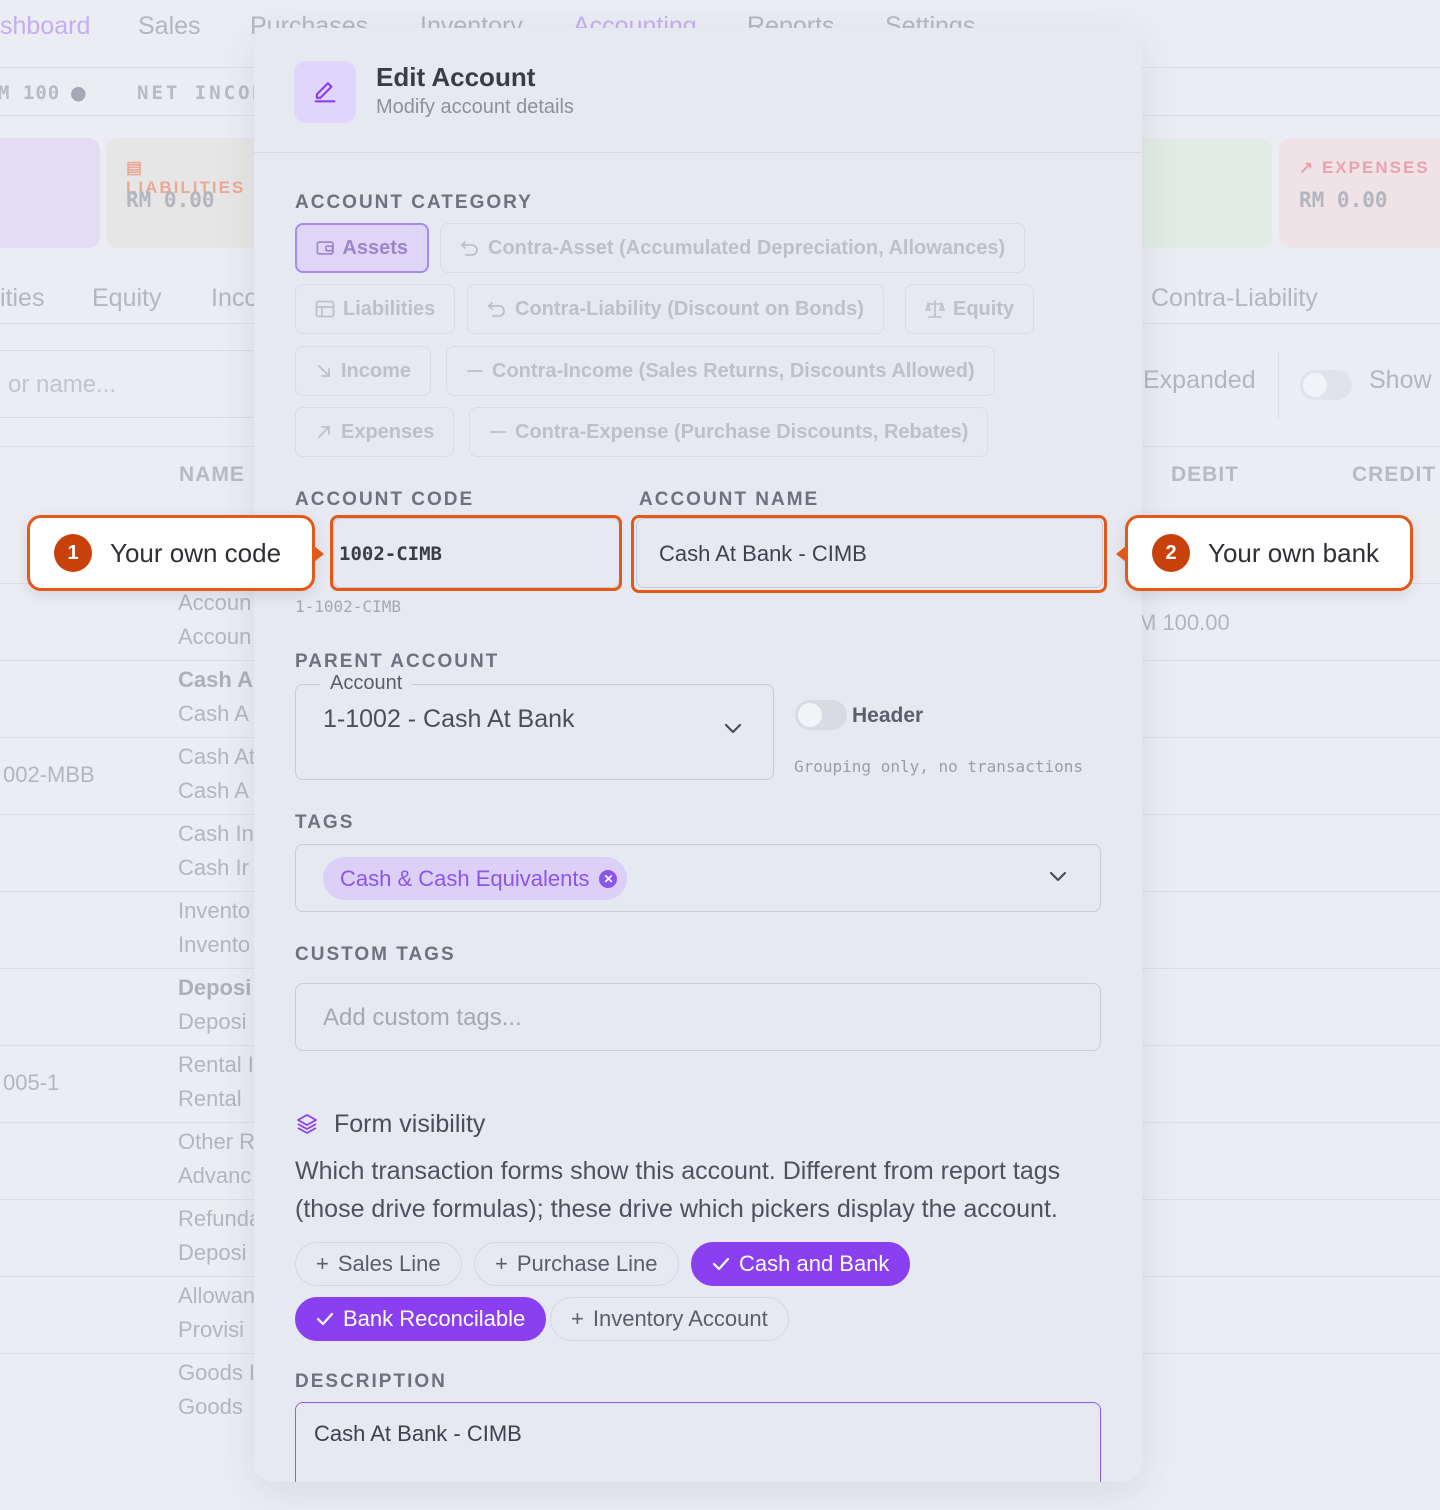 Image resolution: width=1440 pixels, height=1510 pixels. Describe the element at coordinates (375, 432) in the screenshot. I see `category-expenses: Expenses` at that location.